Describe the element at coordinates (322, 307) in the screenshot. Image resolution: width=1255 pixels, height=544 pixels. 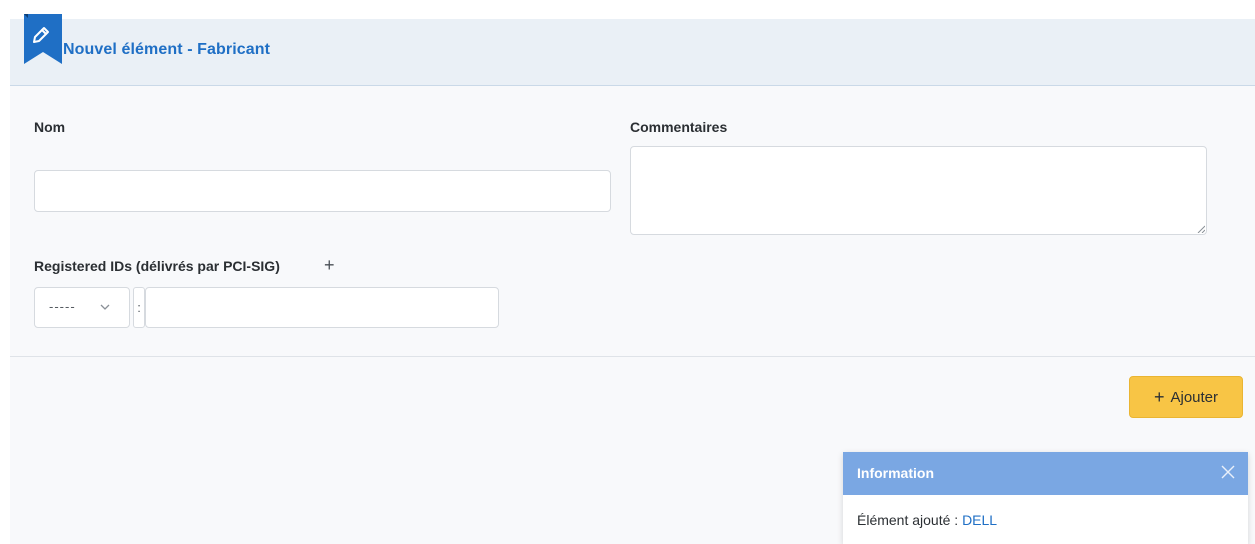
I see `registered-id-input` at that location.